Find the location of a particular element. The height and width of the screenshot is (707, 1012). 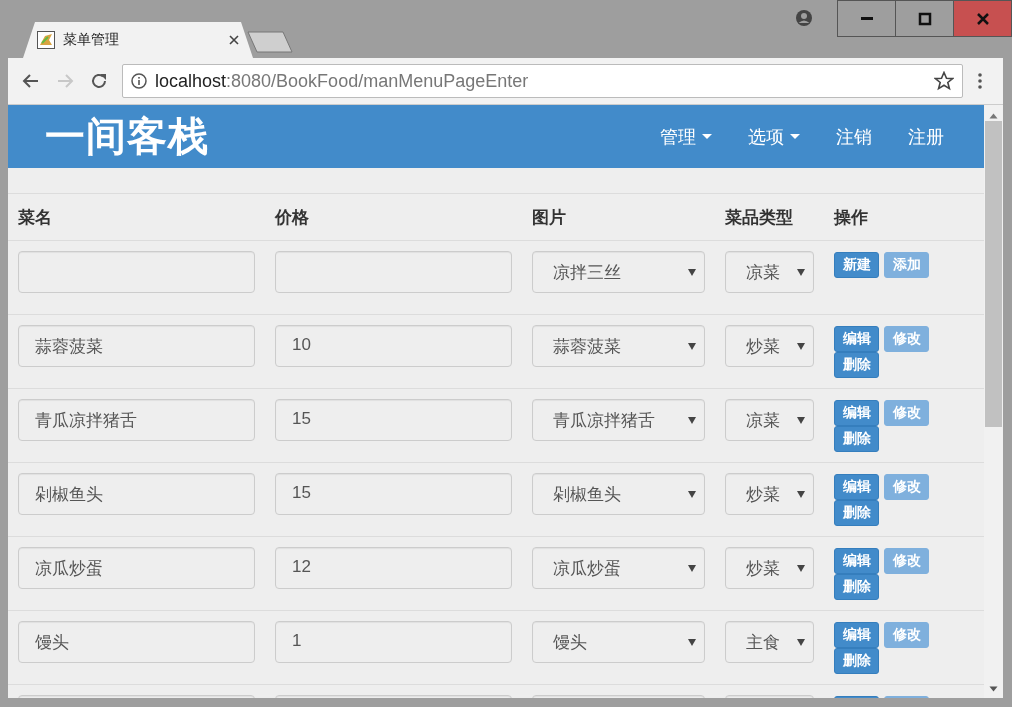

picture-select: 青瓜凉拌猪舌 is located at coordinates (618, 420).